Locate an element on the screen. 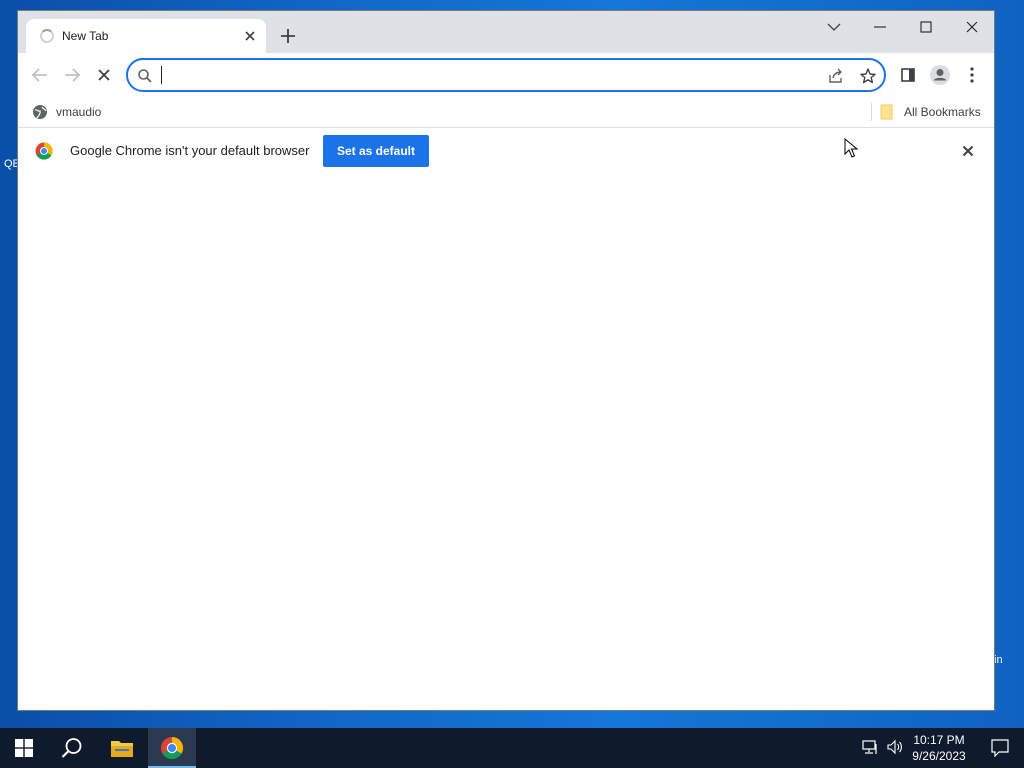 The image size is (1024, 768). windows-logo-icon is located at coordinates (24, 748).